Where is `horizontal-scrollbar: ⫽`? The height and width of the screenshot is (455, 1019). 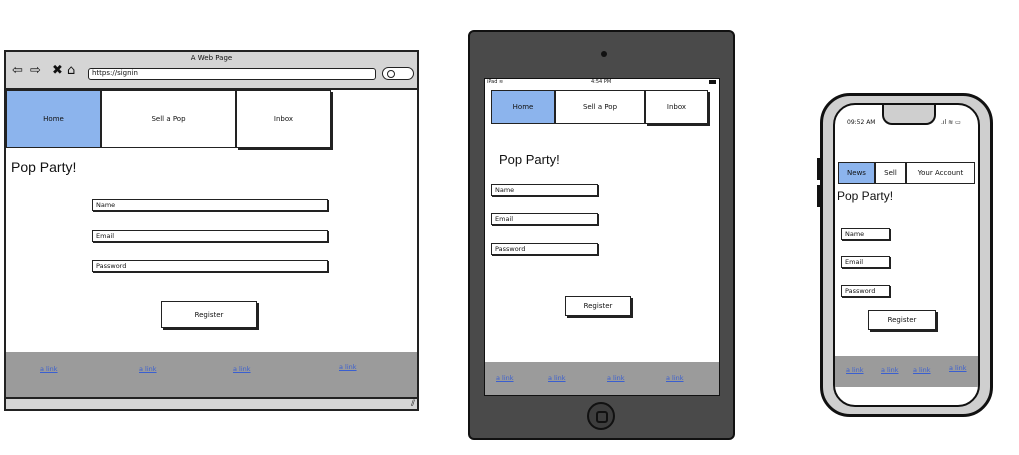
horizontal-scrollbar: ⫽ is located at coordinates (211, 403).